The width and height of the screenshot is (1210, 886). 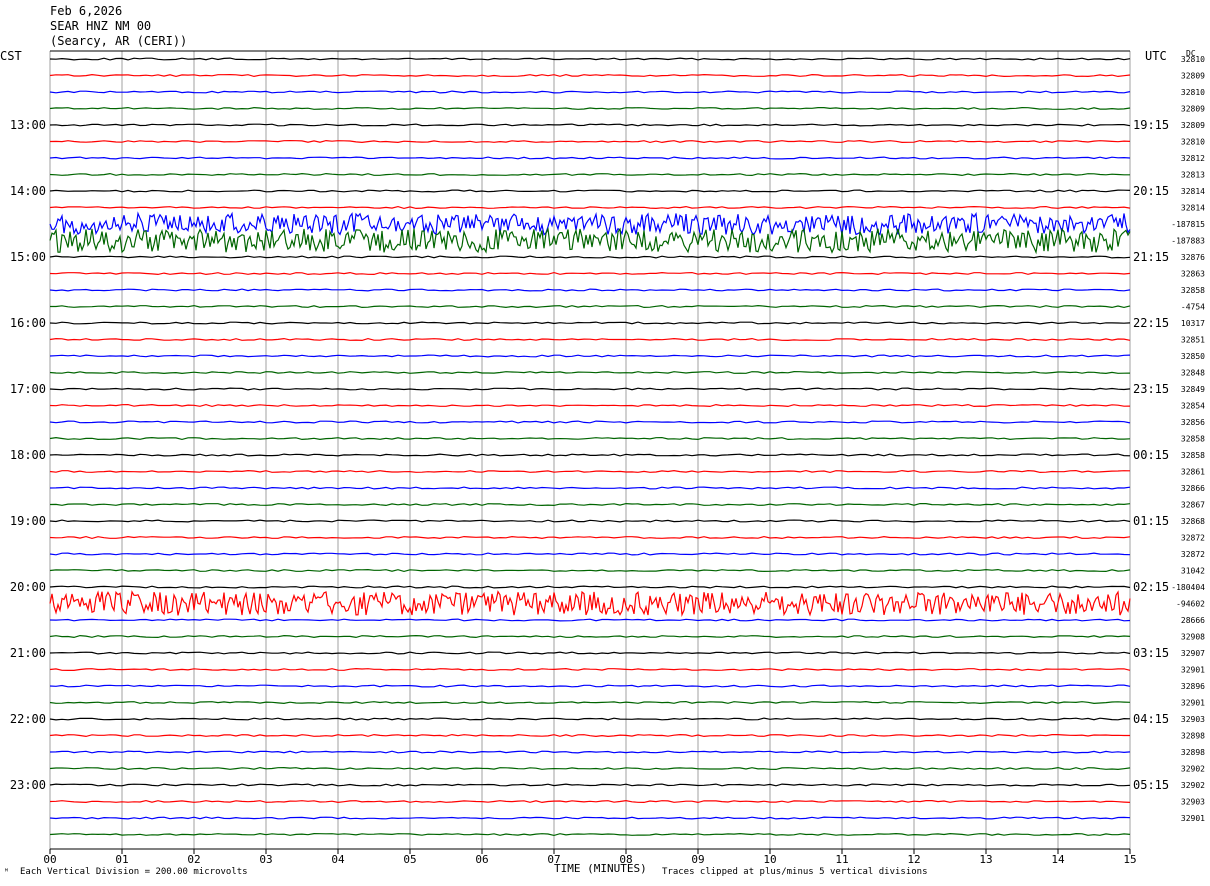 What do you see at coordinates (1193, 571) in the screenshot?
I see `dc-offset-label: 31042` at bounding box center [1193, 571].